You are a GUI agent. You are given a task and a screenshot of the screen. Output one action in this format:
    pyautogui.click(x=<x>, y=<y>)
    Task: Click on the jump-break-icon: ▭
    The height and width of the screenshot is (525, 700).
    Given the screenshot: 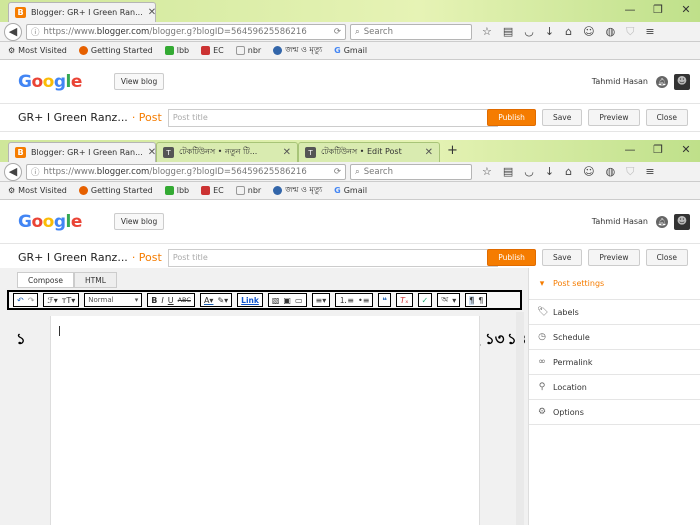 What is the action you would take?
    pyautogui.click(x=299, y=300)
    